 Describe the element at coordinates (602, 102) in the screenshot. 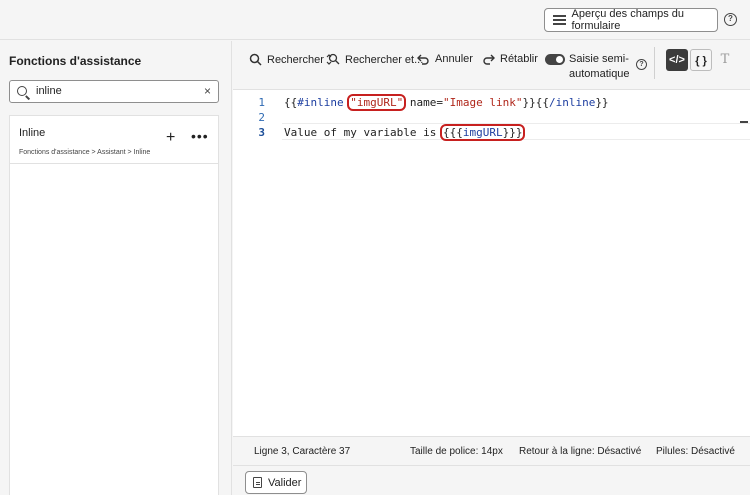

I see `code-token: }}` at that location.